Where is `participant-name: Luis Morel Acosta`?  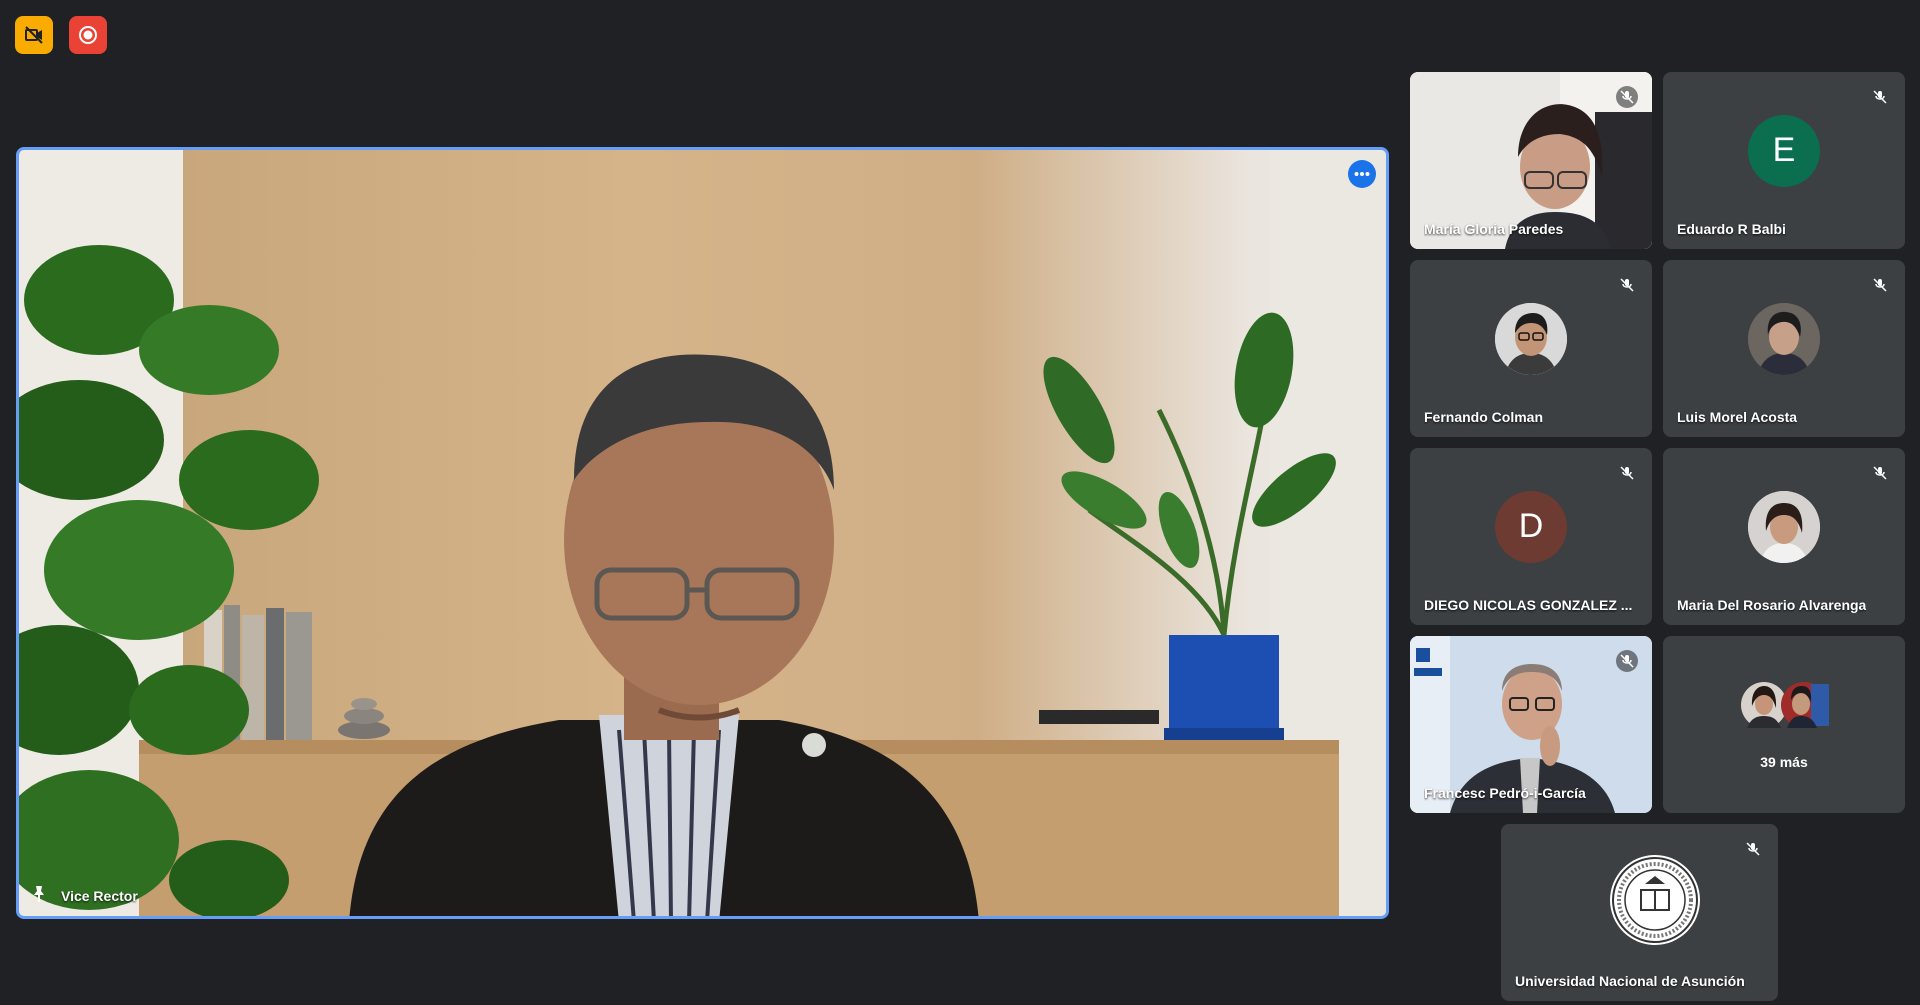 participant-name: Luis Morel Acosta is located at coordinates (1737, 417).